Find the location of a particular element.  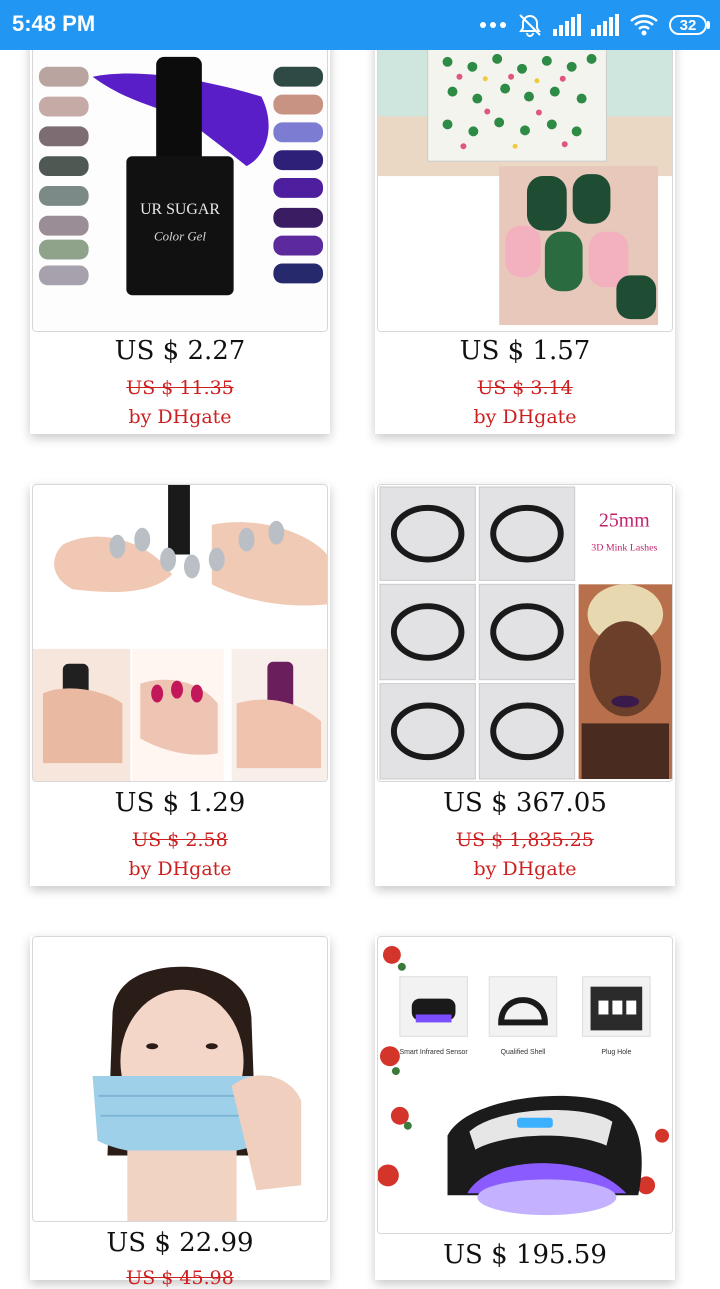

product-original-price: US $ 11.35 is located at coordinates (180, 388).